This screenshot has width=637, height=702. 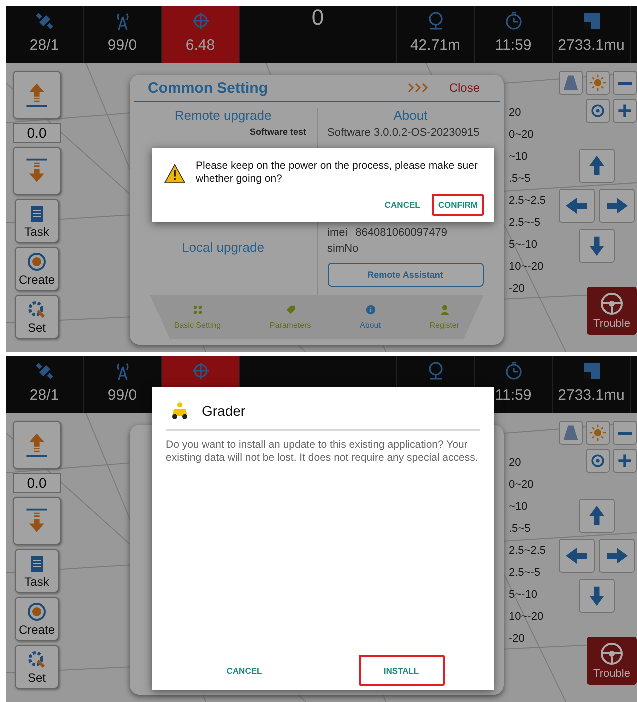 I want to click on dialog-button: CONFIRM, so click(x=458, y=205).